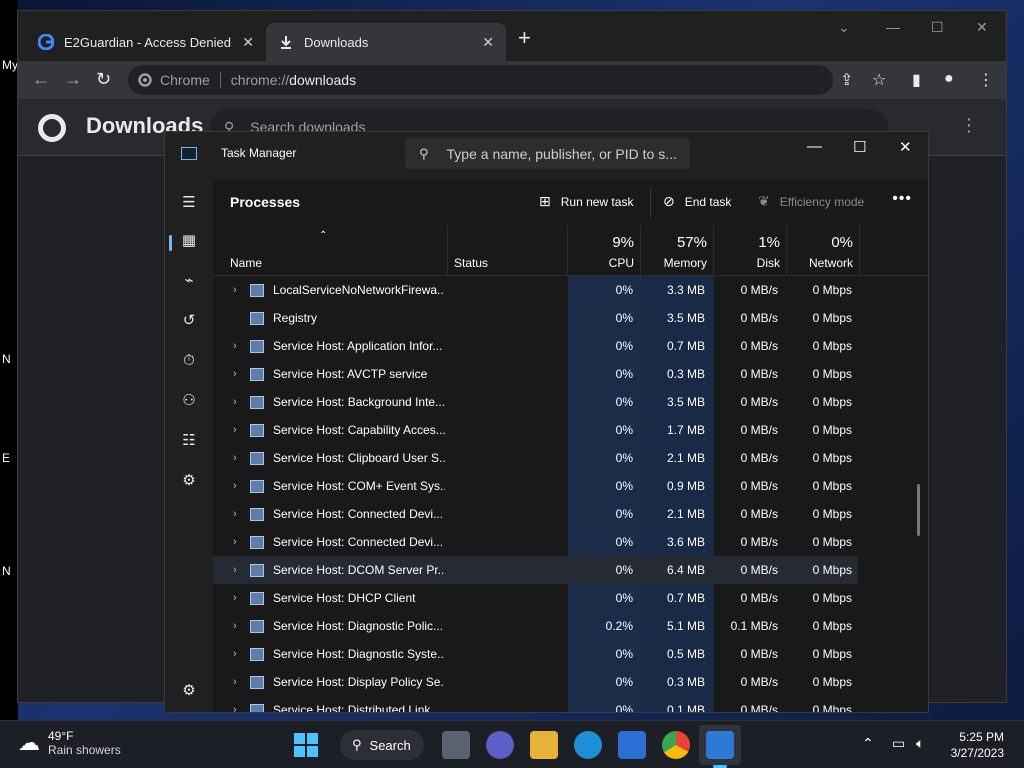  Describe the element at coordinates (632, 745) in the screenshot. I see `microsoft-store-icon` at that location.